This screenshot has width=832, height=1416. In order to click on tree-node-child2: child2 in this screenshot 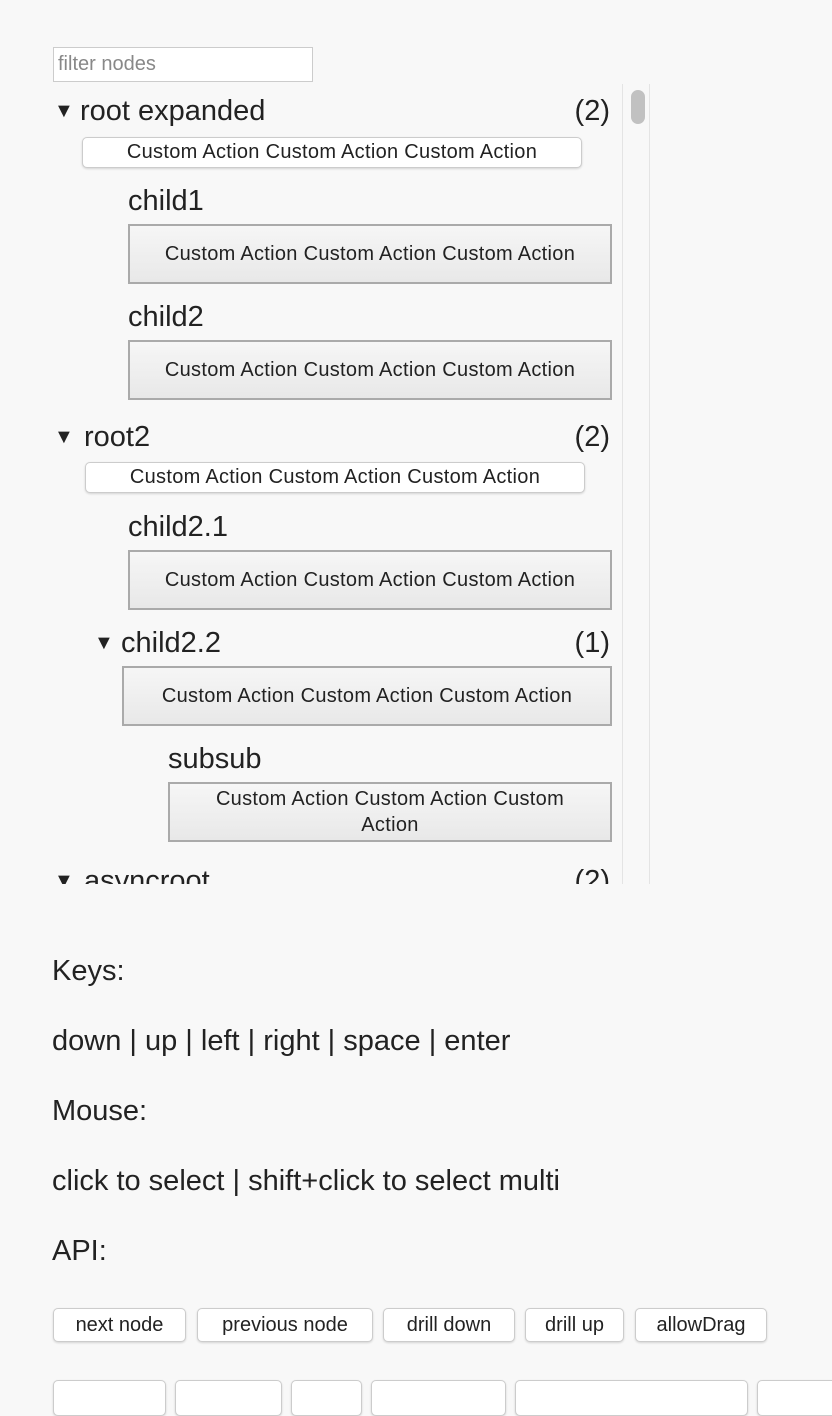, I will do `click(166, 317)`.